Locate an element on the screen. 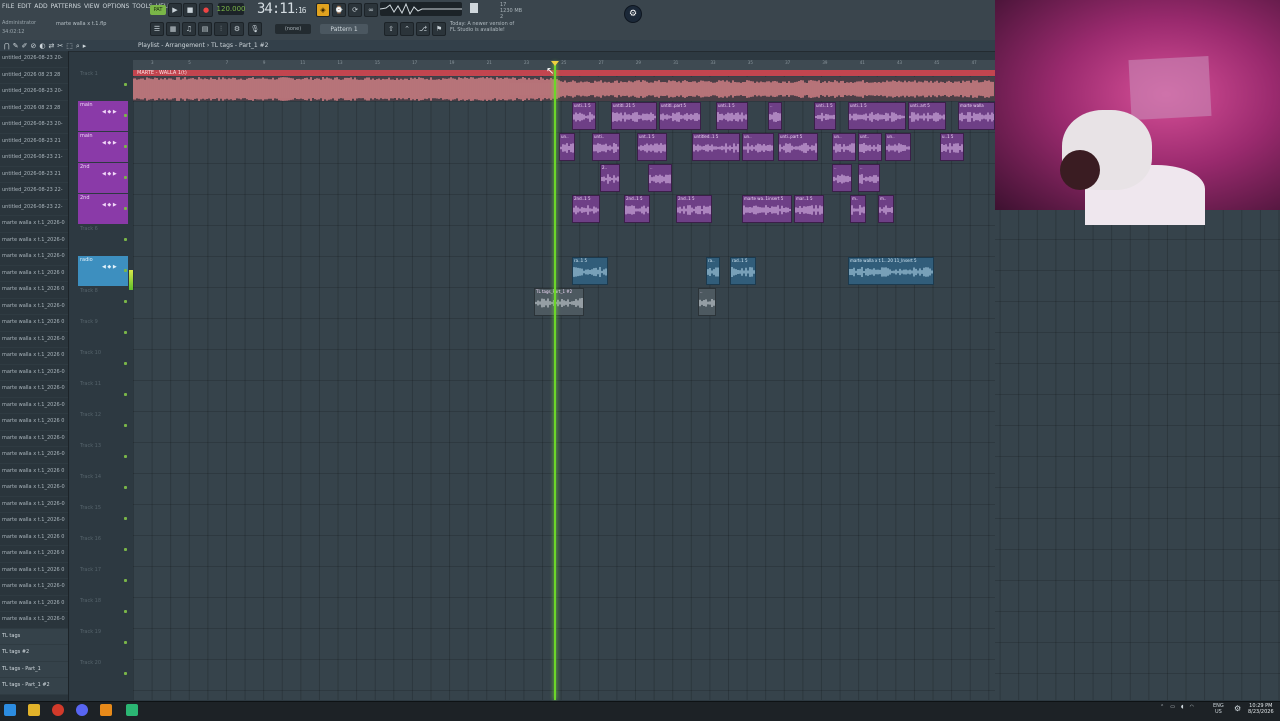 This screenshot has height=721, width=1280. audio-clip: unt.. is located at coordinates (870, 147).